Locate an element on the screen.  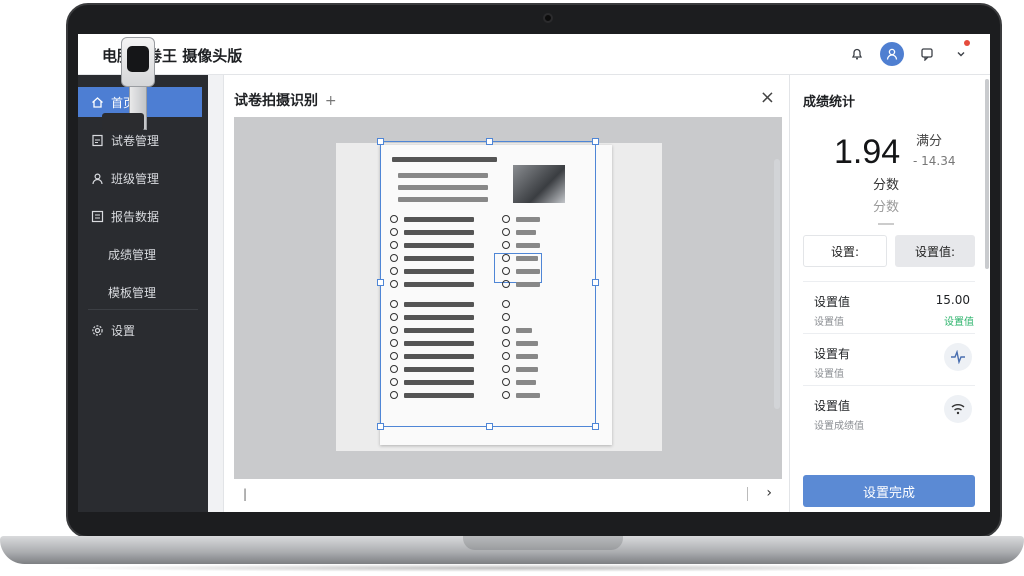
list-item-subtitle: 设置成绩值 is located at coordinates (839, 426).